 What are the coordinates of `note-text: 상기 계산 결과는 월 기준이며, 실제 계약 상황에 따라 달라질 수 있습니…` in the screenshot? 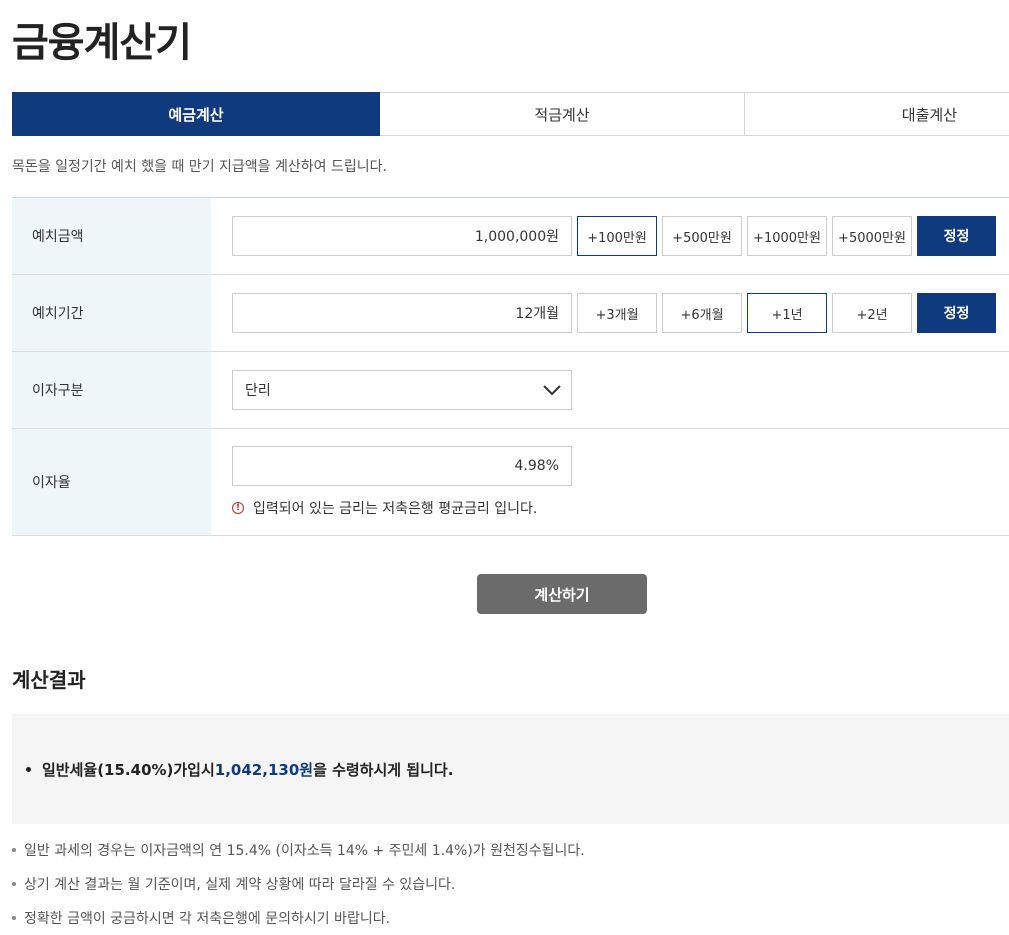 It's located at (240, 885).